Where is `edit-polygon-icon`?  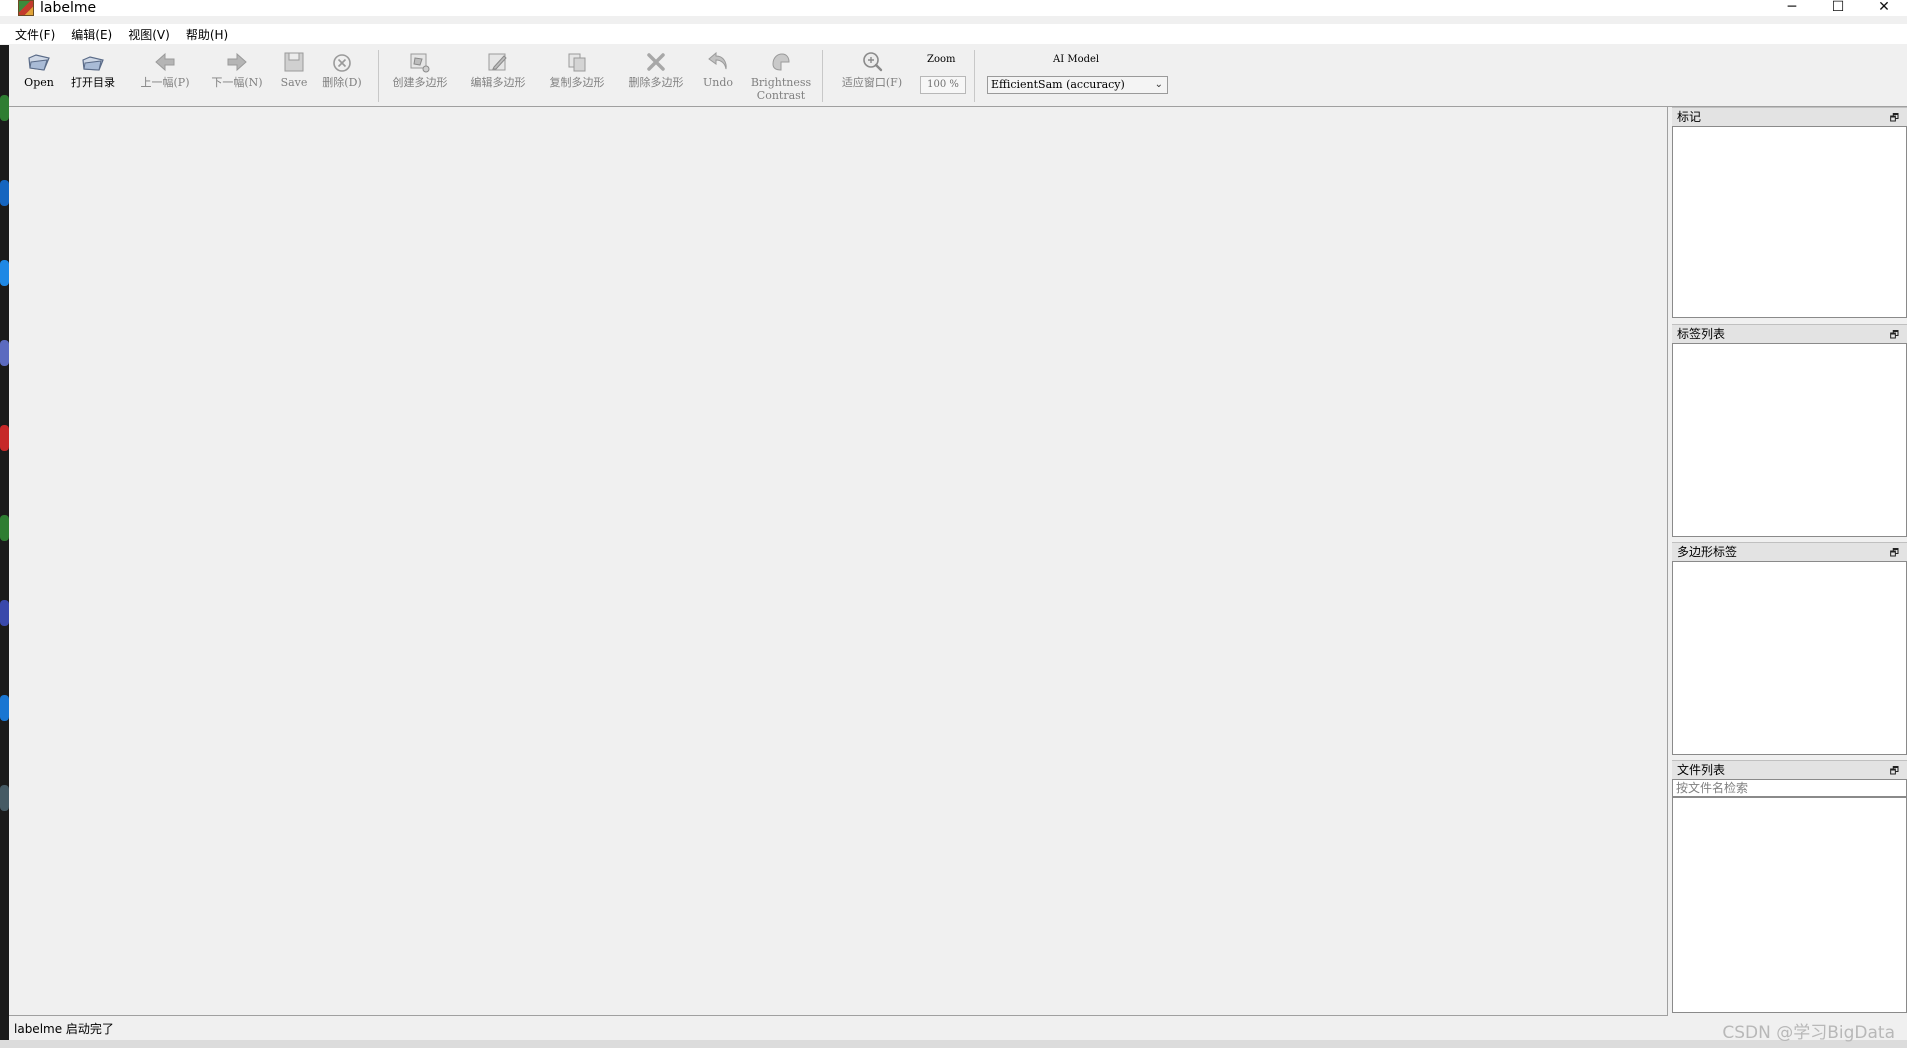 edit-polygon-icon is located at coordinates (497, 62).